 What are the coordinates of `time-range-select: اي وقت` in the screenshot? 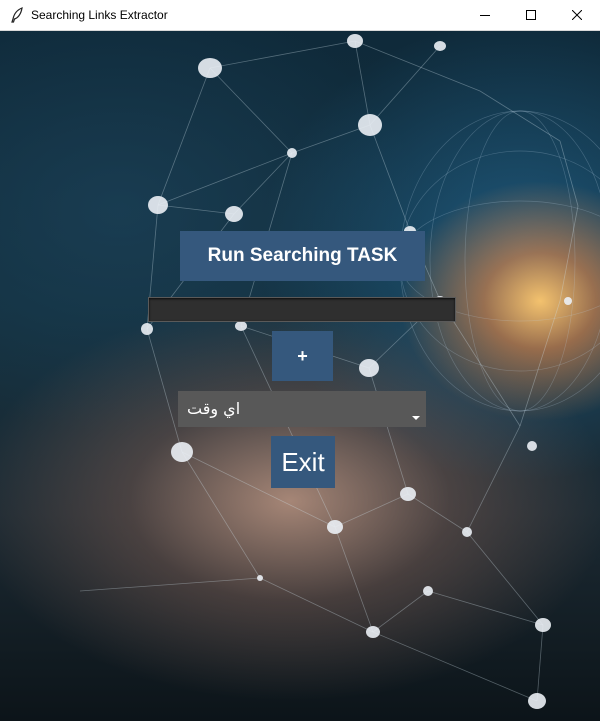 It's located at (302, 409).